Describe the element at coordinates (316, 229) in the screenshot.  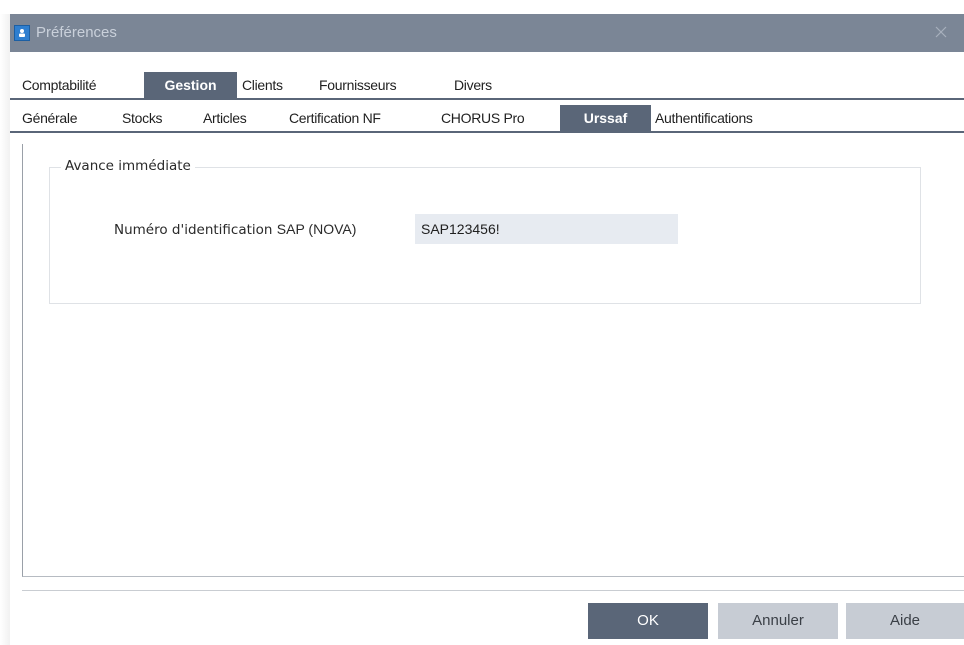
I see `sap-label-end: SAP (NOVA)` at that location.